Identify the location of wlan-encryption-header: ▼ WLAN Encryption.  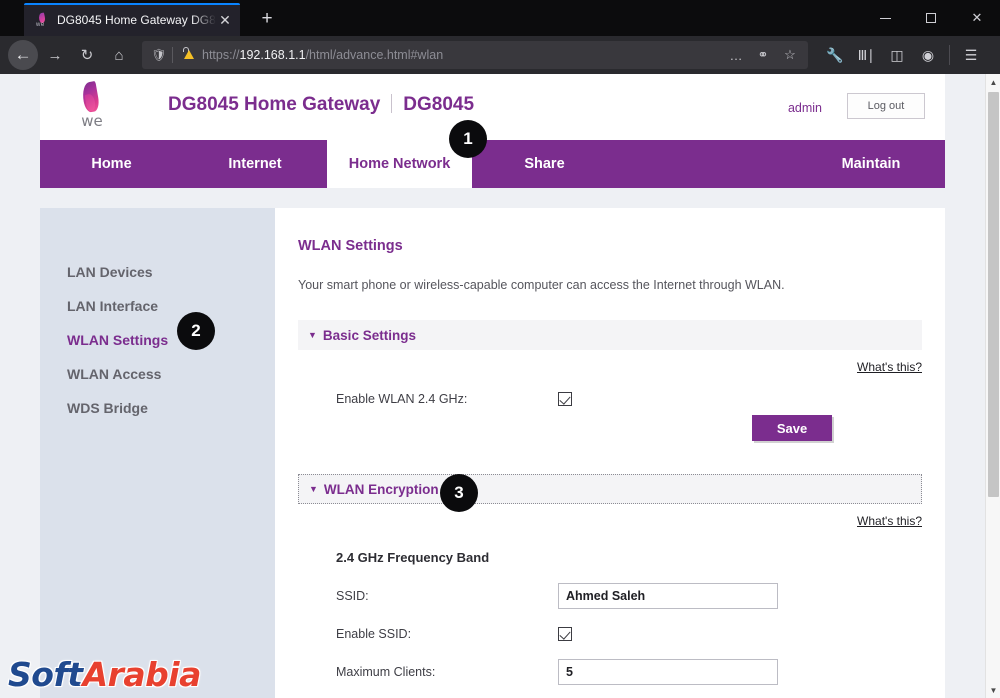
(610, 489).